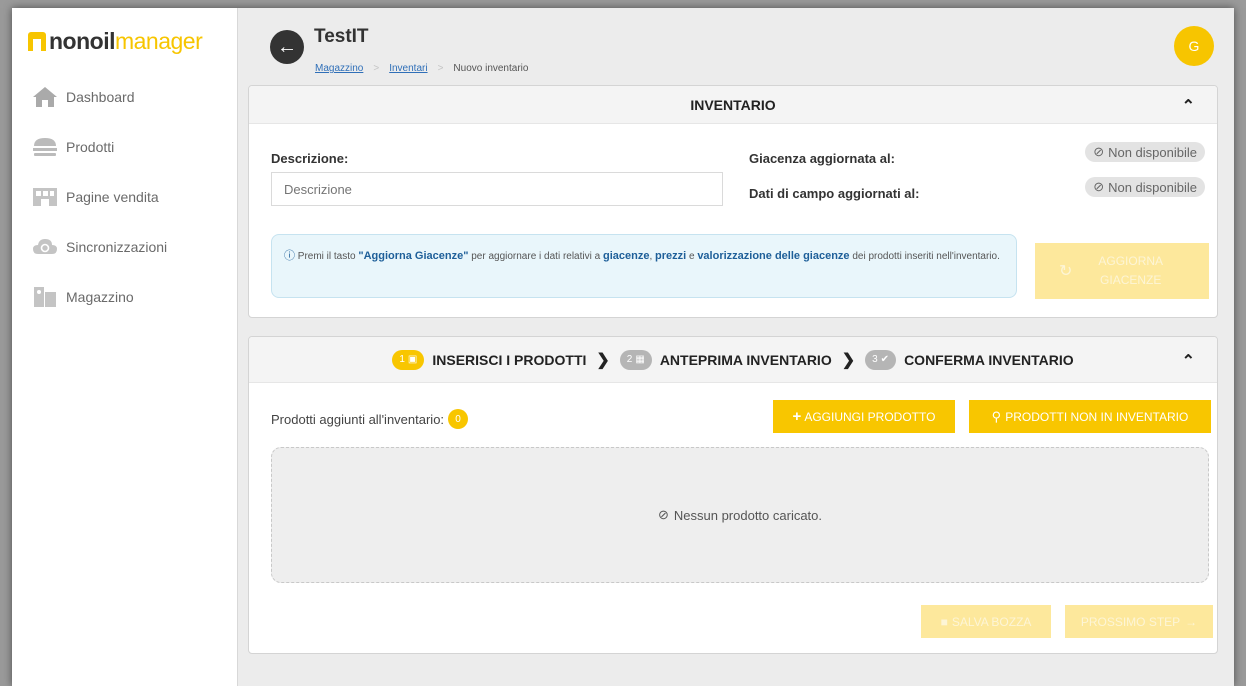 The height and width of the screenshot is (686, 1246). What do you see at coordinates (822, 158) in the screenshot?
I see `giacenza-label: Giacenza aggiornata al:` at bounding box center [822, 158].